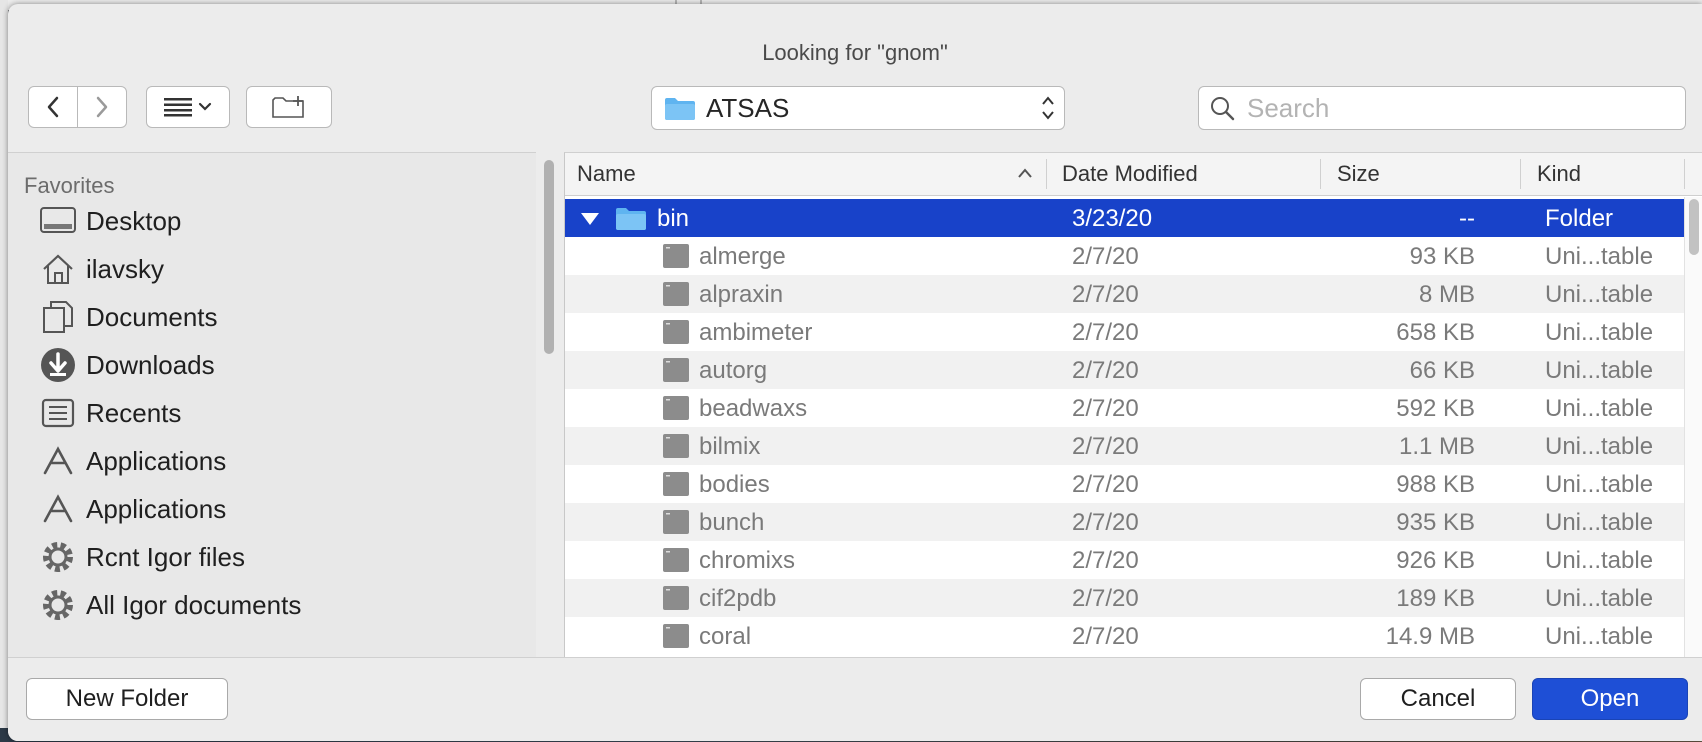 This screenshot has height=742, width=1702. What do you see at coordinates (738, 598) in the screenshot?
I see `file-name: cif2pdb` at bounding box center [738, 598].